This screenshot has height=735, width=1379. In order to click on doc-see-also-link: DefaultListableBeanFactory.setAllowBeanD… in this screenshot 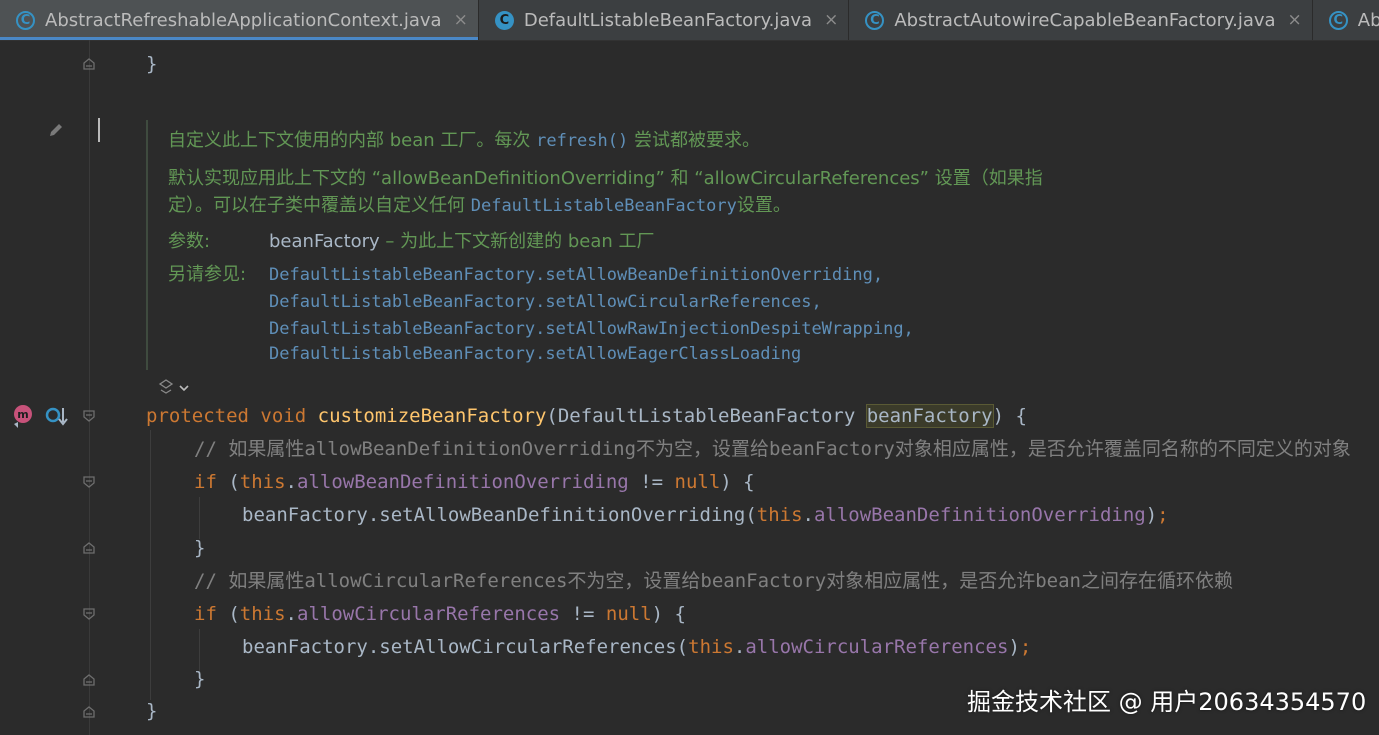, I will do `click(576, 275)`.